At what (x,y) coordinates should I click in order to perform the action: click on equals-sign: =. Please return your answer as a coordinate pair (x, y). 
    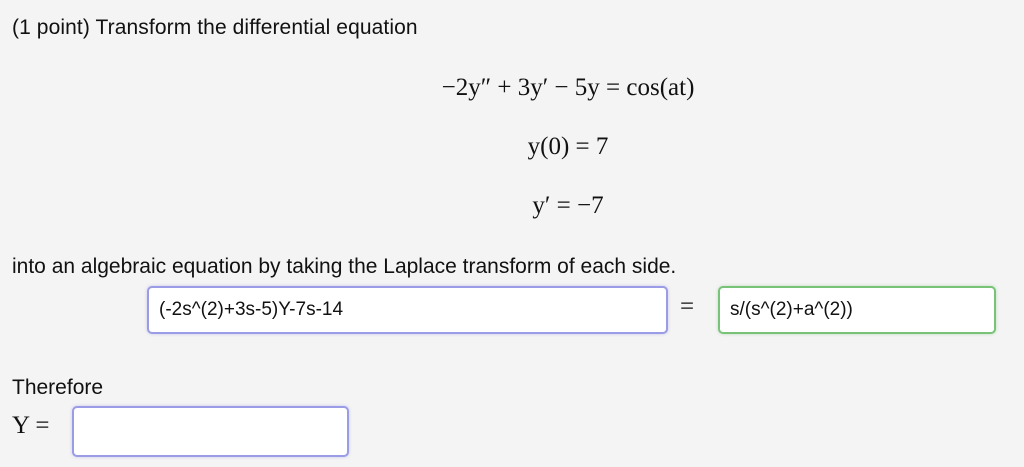
    Looking at the image, I should click on (687, 306).